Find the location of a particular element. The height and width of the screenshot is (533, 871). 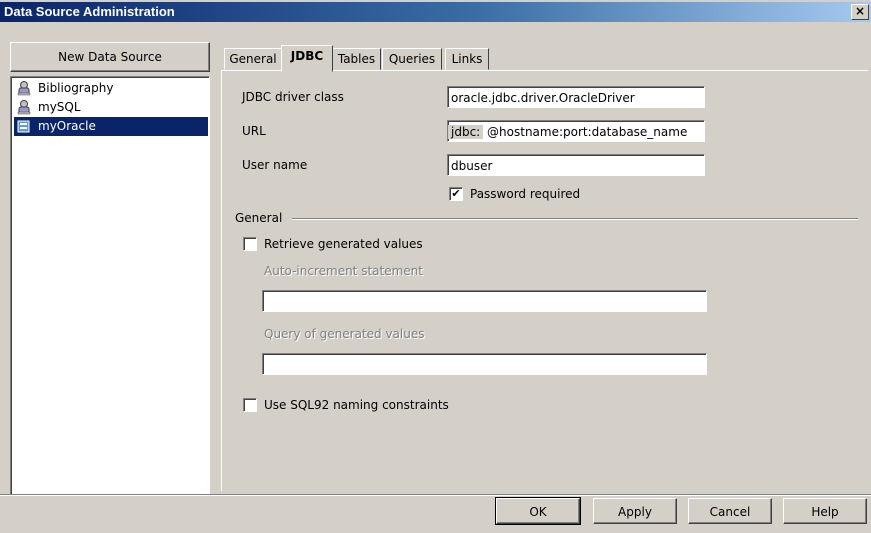

user-name-input: dbuser is located at coordinates (576, 165).